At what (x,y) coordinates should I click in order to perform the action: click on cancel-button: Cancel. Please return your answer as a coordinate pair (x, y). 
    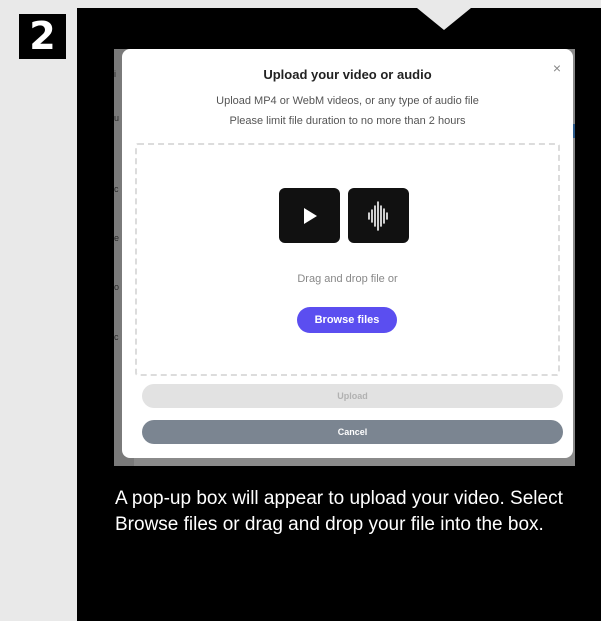
    Looking at the image, I should click on (352, 432).